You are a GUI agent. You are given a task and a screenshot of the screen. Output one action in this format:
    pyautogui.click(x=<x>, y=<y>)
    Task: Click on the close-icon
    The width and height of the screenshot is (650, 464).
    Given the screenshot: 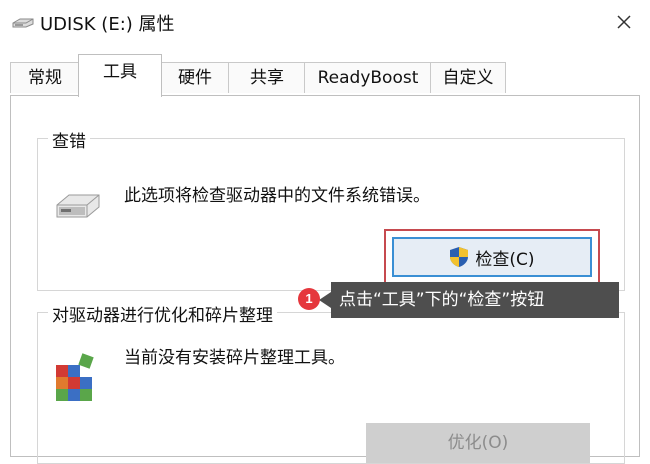 What is the action you would take?
    pyautogui.click(x=624, y=22)
    